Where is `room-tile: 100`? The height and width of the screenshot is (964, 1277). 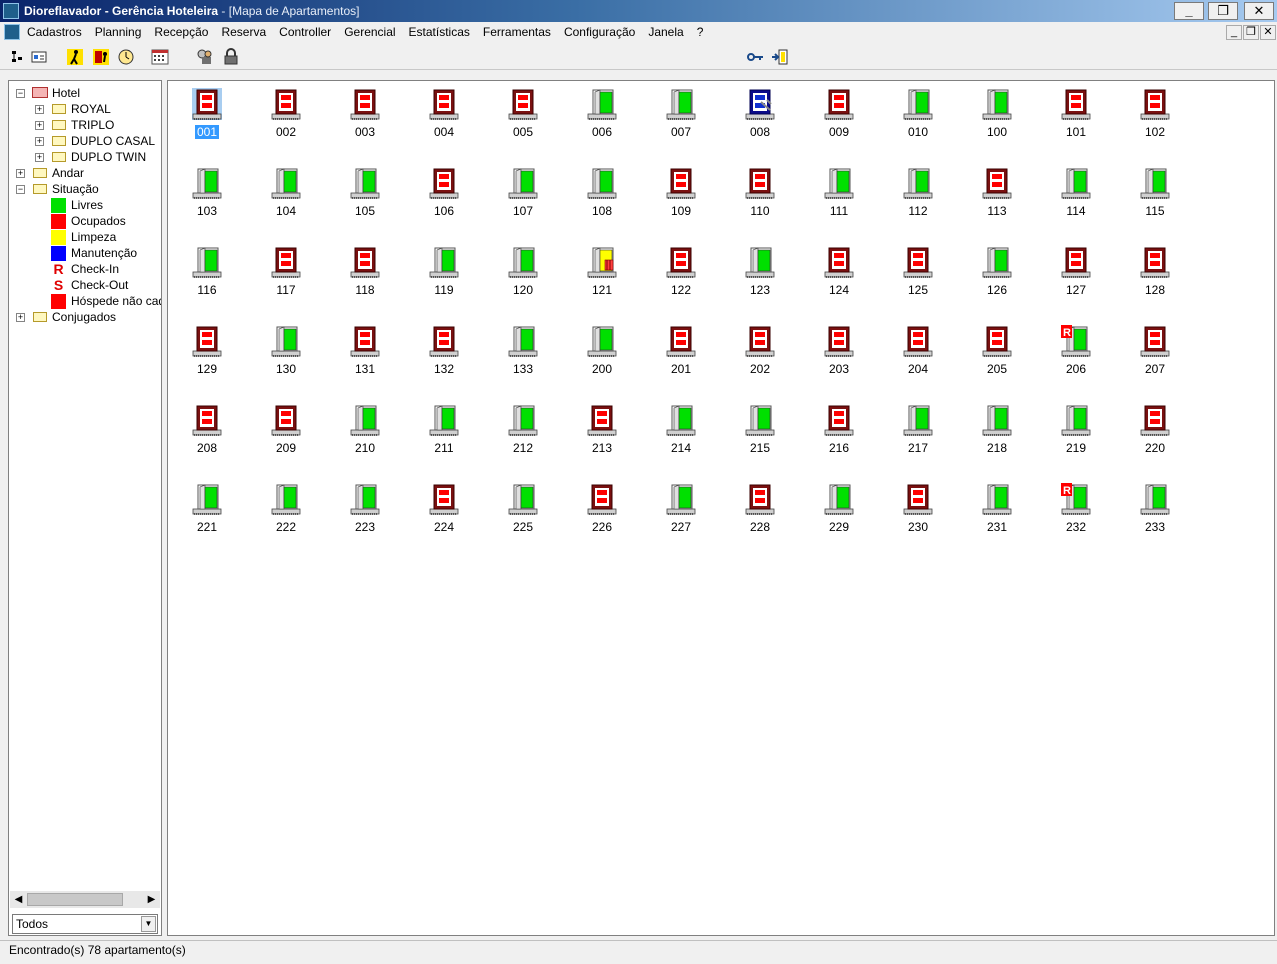 room-tile: 100 is located at coordinates (997, 114).